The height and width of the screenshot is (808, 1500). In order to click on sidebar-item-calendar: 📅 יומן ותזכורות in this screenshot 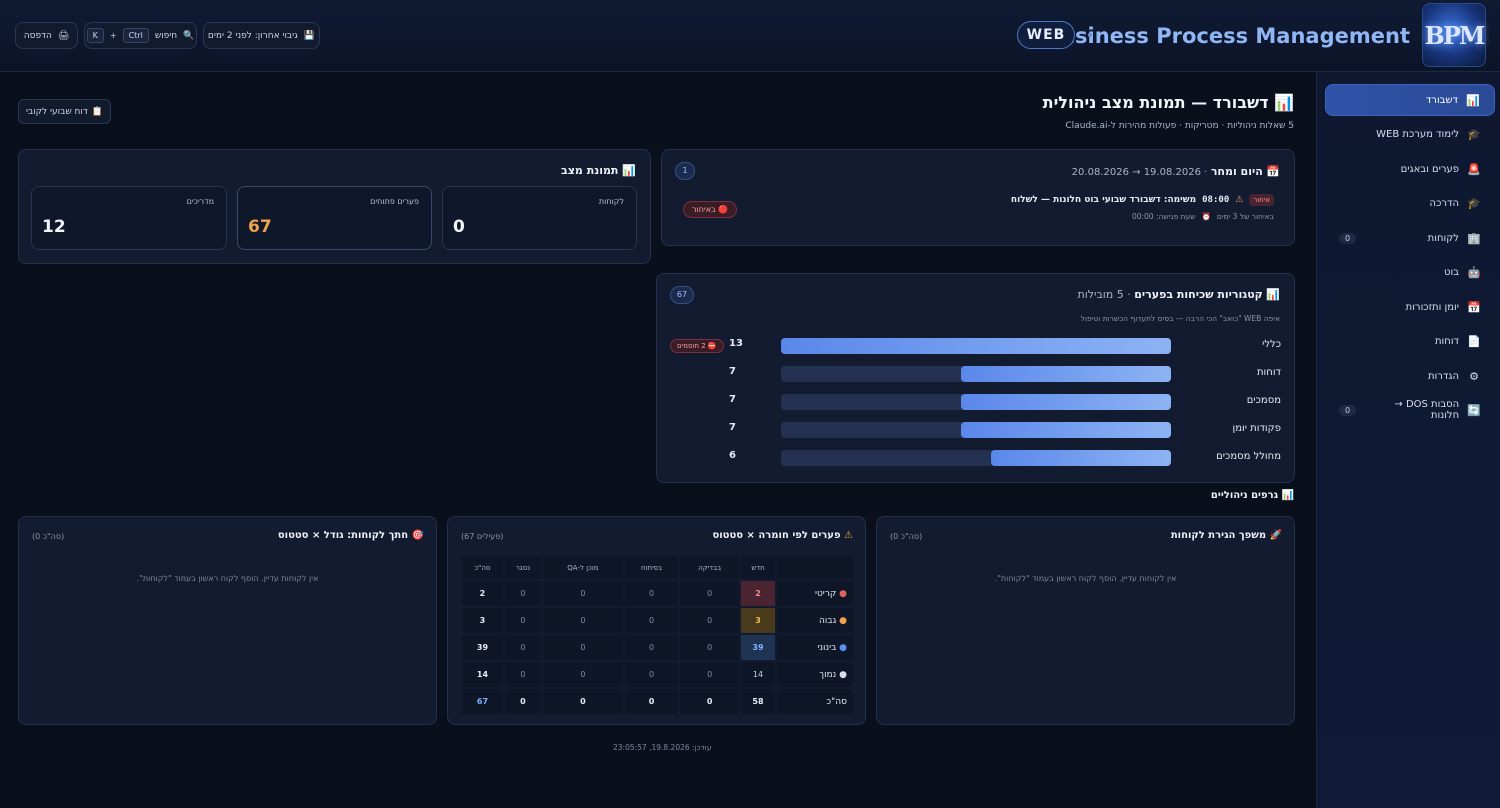, I will do `click(1410, 307)`.